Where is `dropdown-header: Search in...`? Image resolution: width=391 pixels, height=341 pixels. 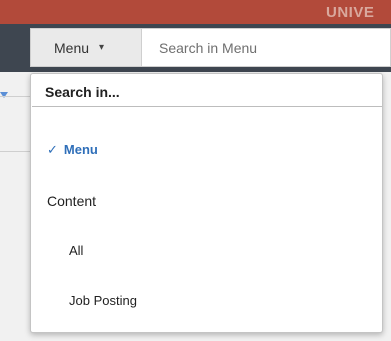 dropdown-header: Search in... is located at coordinates (82, 92).